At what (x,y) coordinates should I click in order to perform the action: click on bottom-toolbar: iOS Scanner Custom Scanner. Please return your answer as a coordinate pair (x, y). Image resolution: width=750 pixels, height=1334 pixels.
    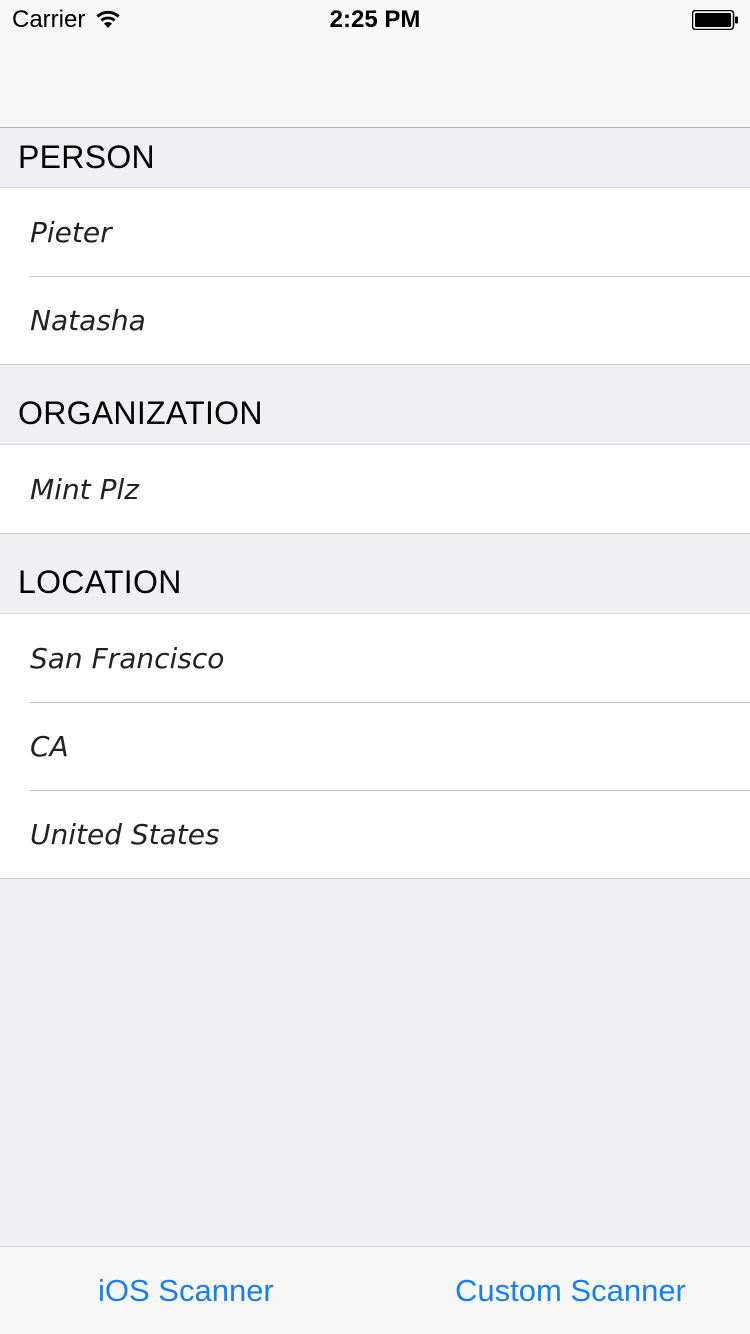
    Looking at the image, I should click on (375, 1290).